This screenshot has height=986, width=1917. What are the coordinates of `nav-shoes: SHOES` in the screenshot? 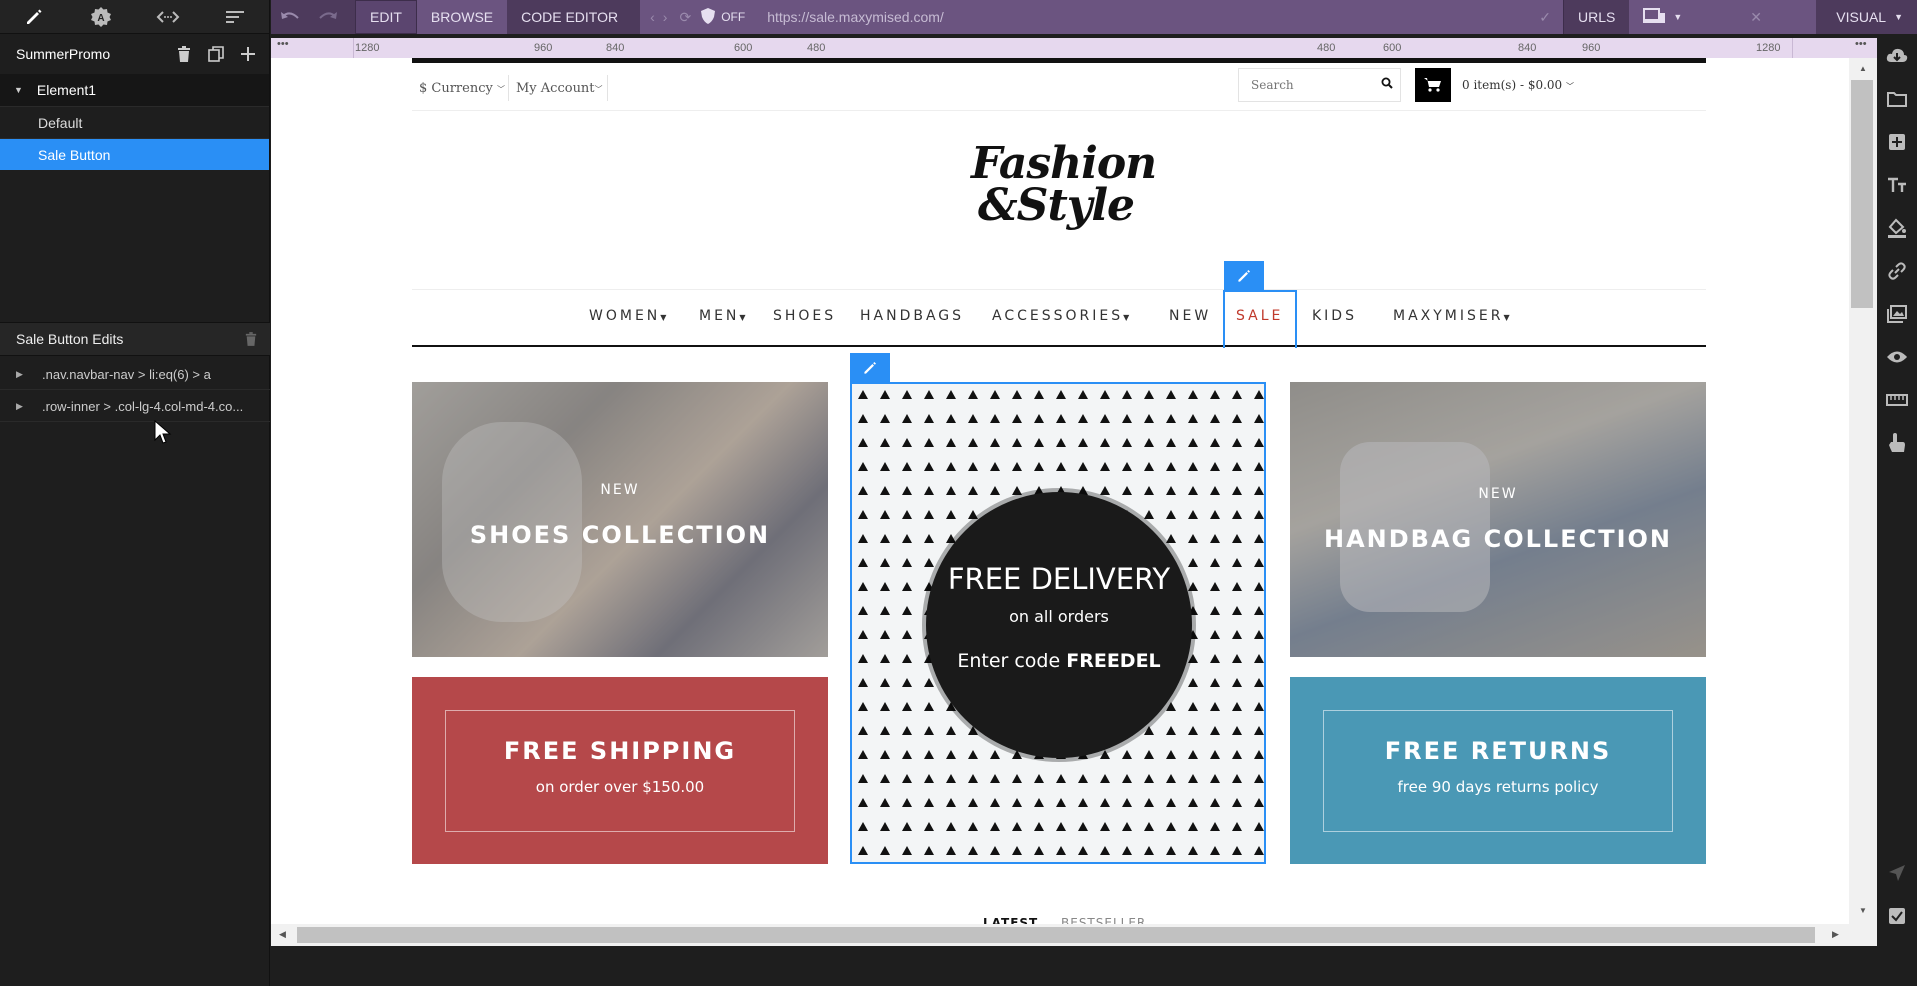 It's located at (804, 316).